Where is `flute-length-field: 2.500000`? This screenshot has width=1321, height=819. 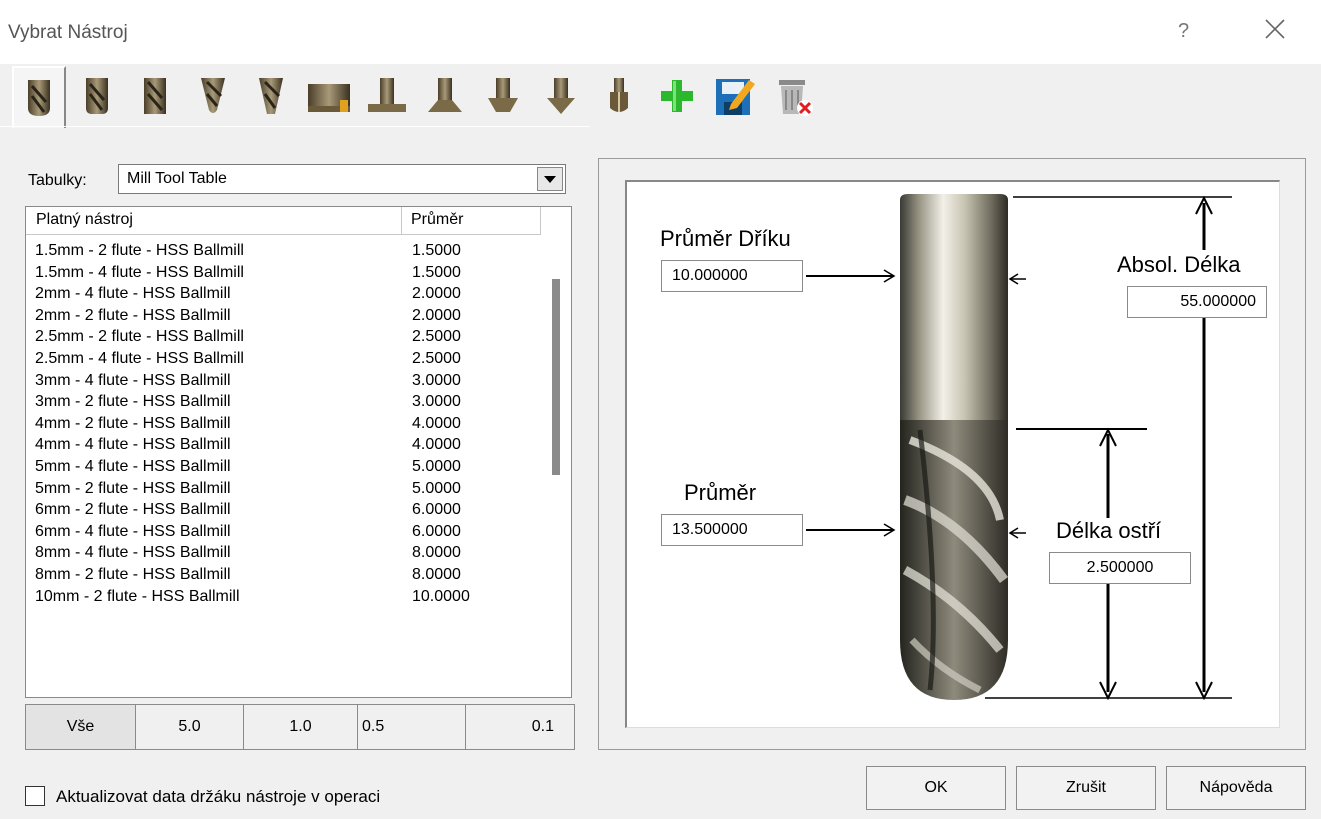
flute-length-field: 2.500000 is located at coordinates (1120, 568).